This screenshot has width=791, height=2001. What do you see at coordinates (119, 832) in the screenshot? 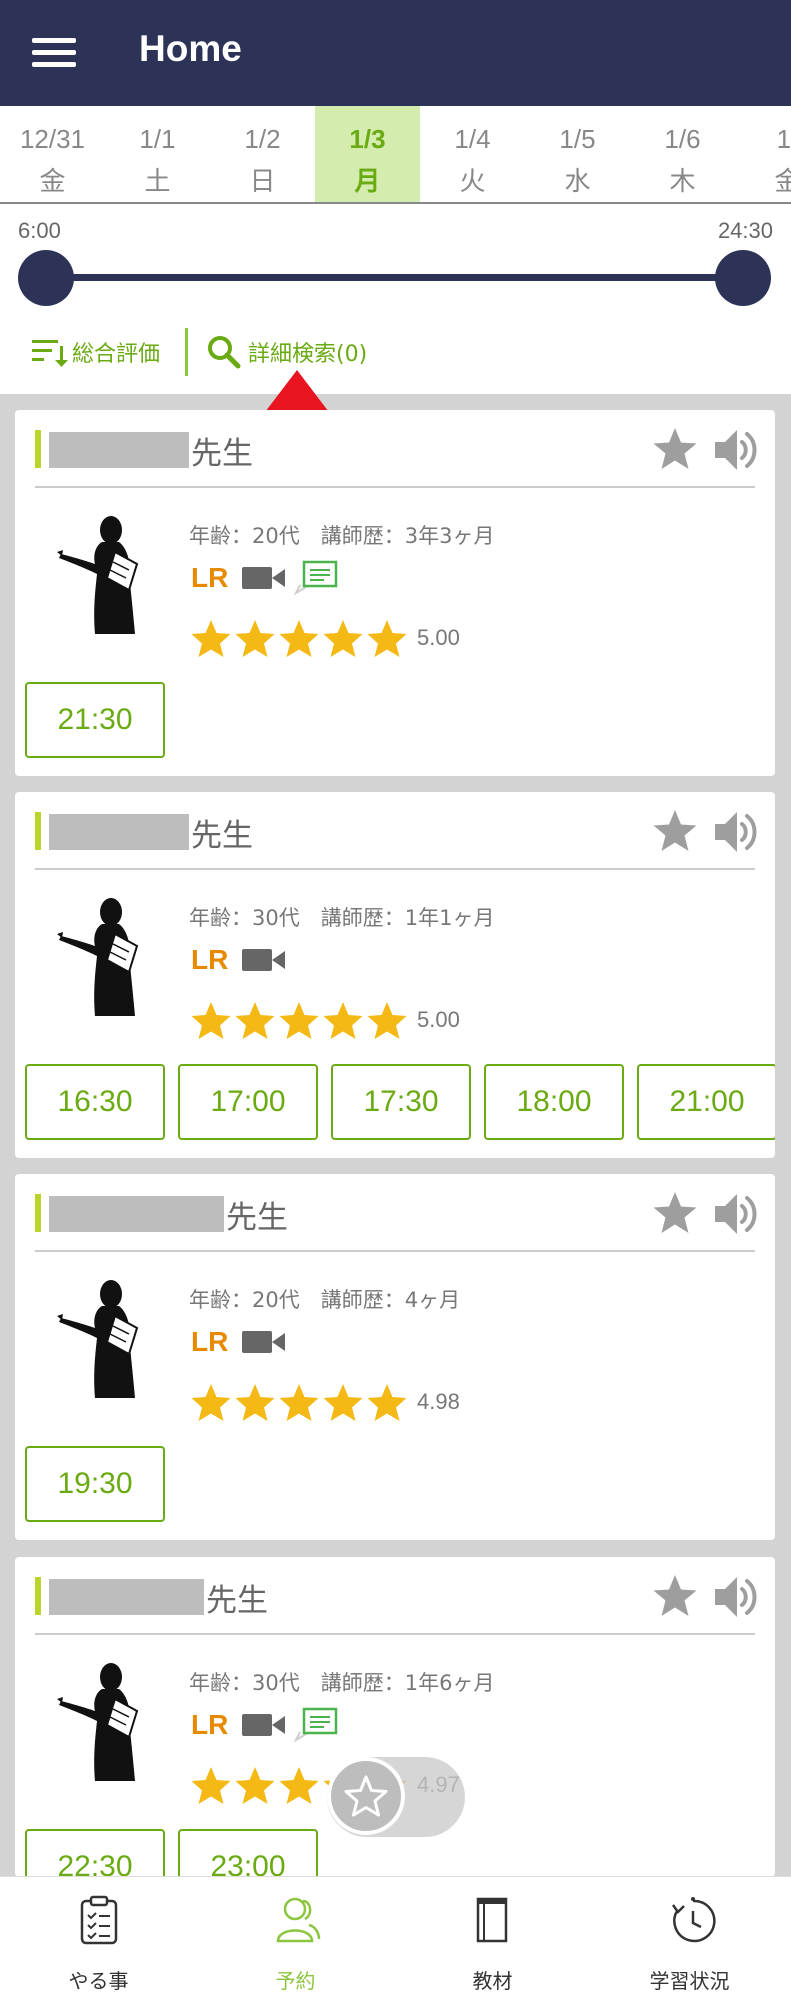
I see `teacher-name-redacted` at bounding box center [119, 832].